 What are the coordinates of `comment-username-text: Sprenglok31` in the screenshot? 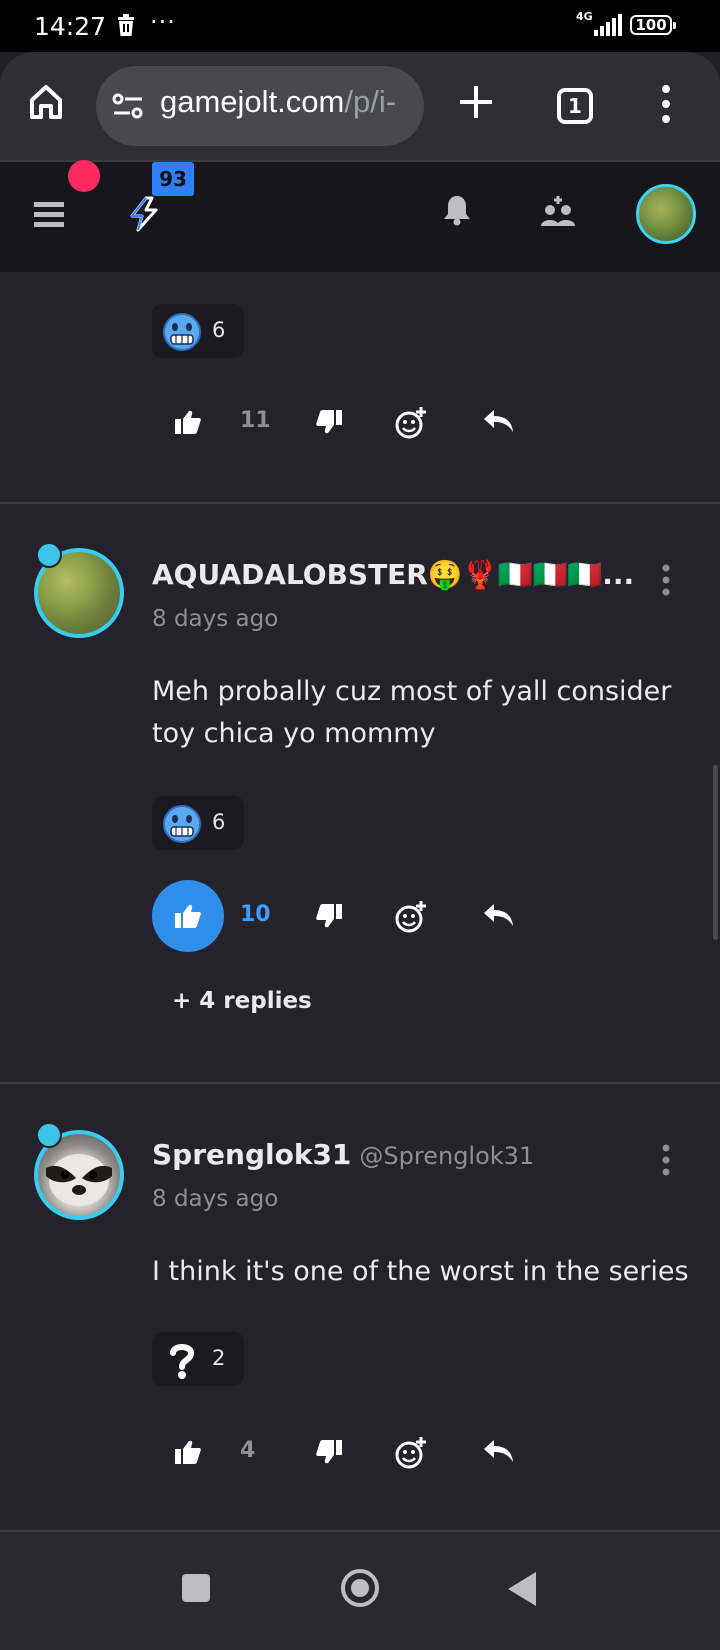 It's located at (252, 1154).